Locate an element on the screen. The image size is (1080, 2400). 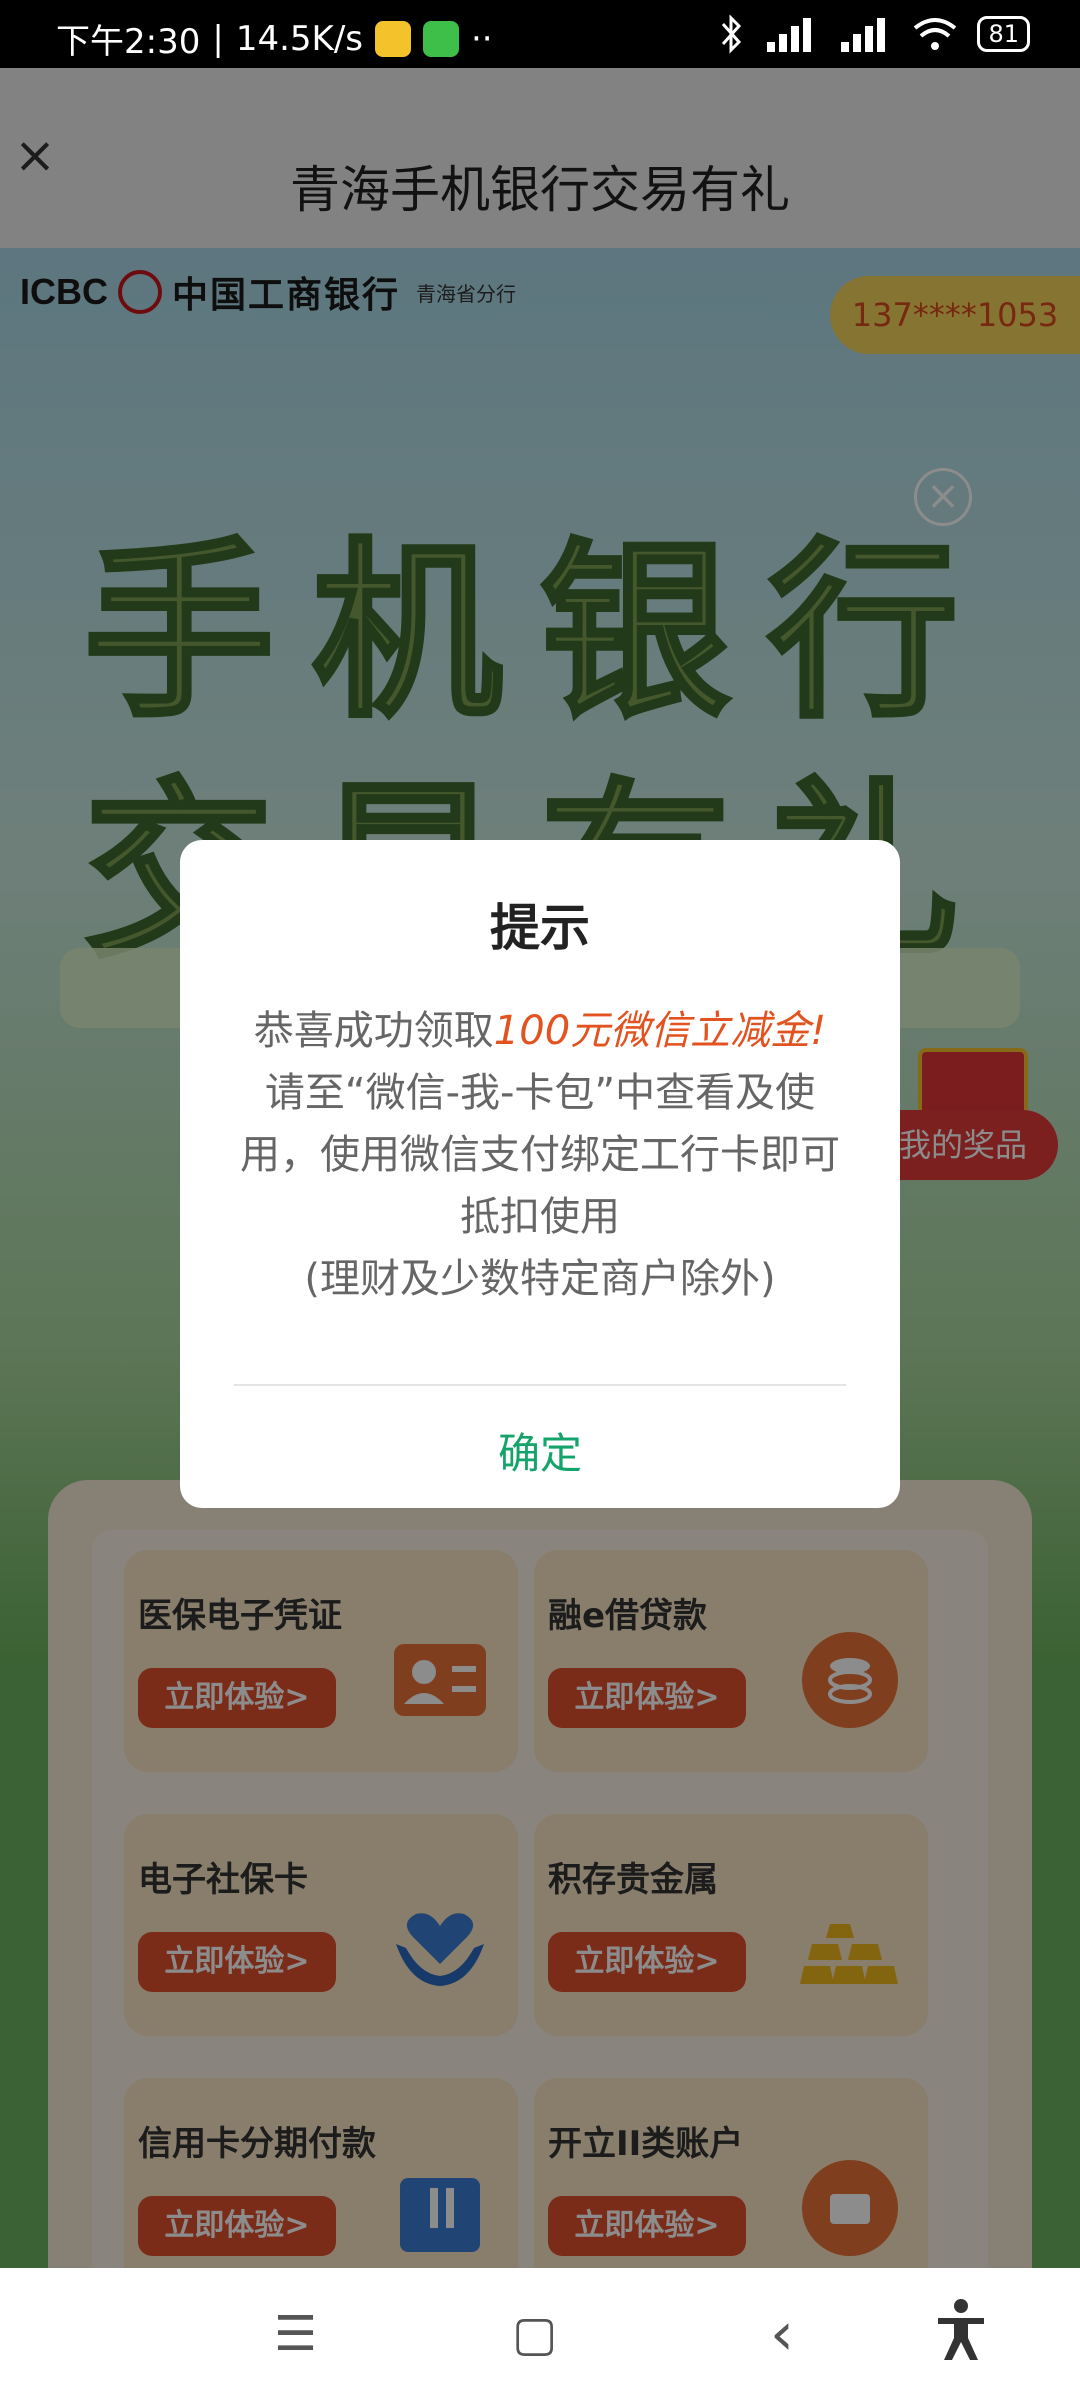
status-bar: 下午2:30 | 14.5K/s ·· 81 is located at coordinates (540, 34).